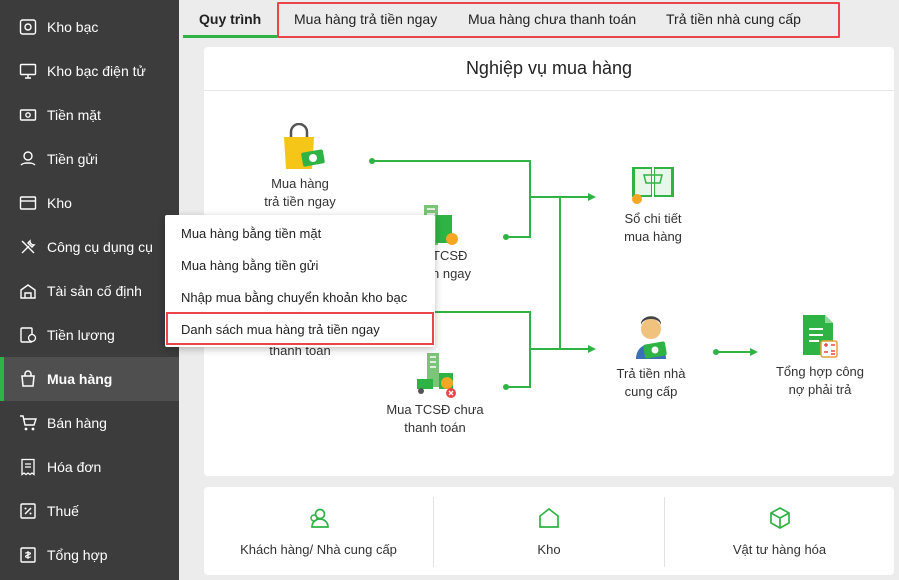 This screenshot has width=899, height=580. What do you see at coordinates (549, 518) in the screenshot?
I see `warehouse-outline-icon` at bounding box center [549, 518].